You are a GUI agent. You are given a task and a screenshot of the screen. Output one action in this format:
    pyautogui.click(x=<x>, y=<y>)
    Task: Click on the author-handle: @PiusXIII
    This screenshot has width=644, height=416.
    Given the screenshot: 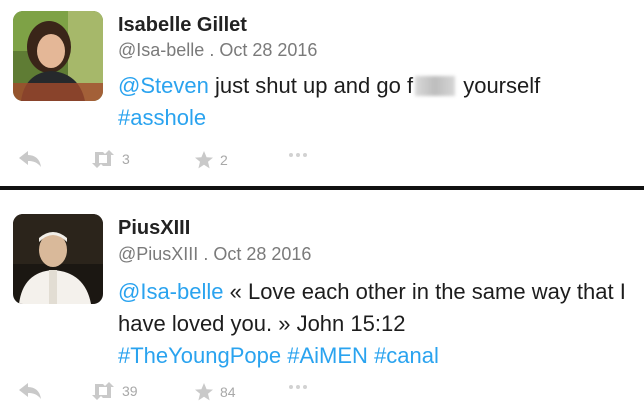 What is the action you would take?
    pyautogui.click(x=158, y=254)
    